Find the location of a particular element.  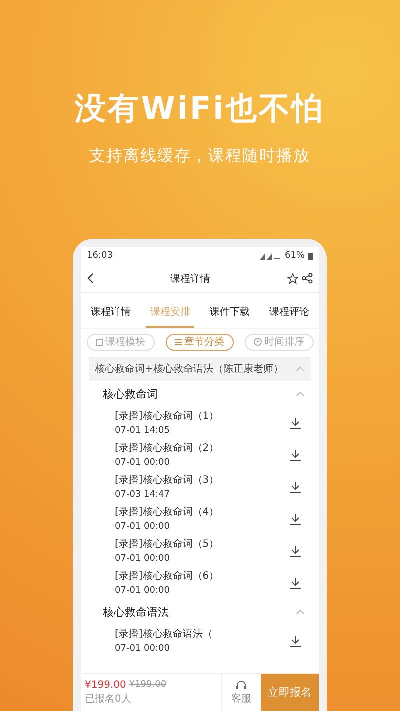

lesson-date: 07-01 14:05 is located at coordinates (143, 430).